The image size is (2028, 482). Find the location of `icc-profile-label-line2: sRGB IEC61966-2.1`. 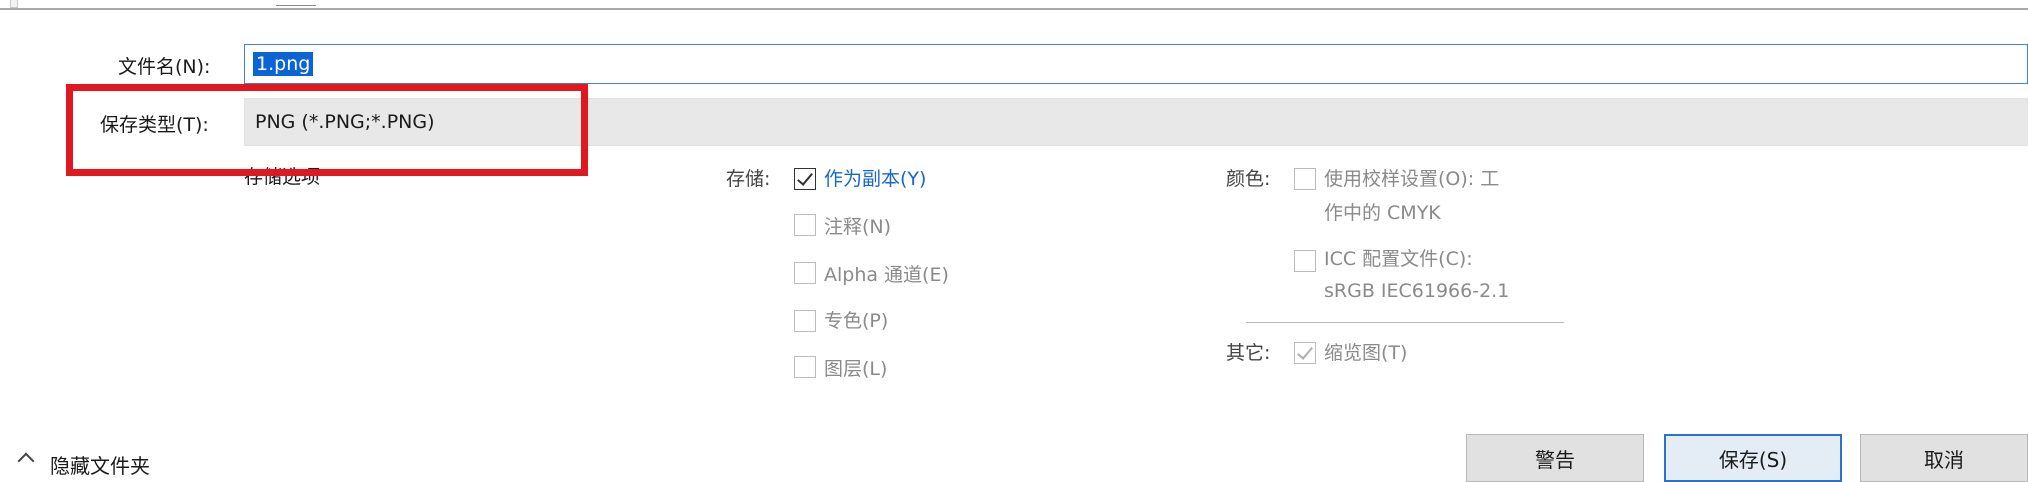

icc-profile-label-line2: sRGB IEC61966-2.1 is located at coordinates (1417, 291).